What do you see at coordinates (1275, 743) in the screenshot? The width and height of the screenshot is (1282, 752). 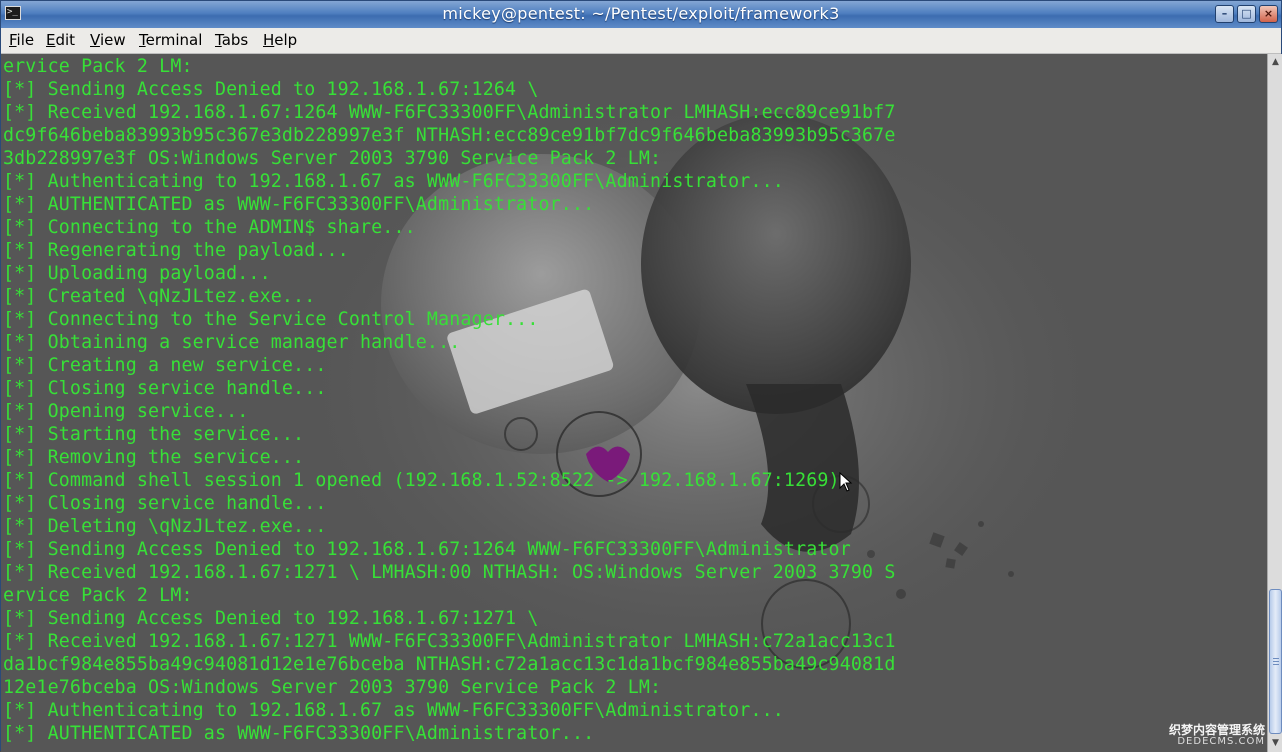 I see `scroll-down-icon: ▼` at bounding box center [1275, 743].